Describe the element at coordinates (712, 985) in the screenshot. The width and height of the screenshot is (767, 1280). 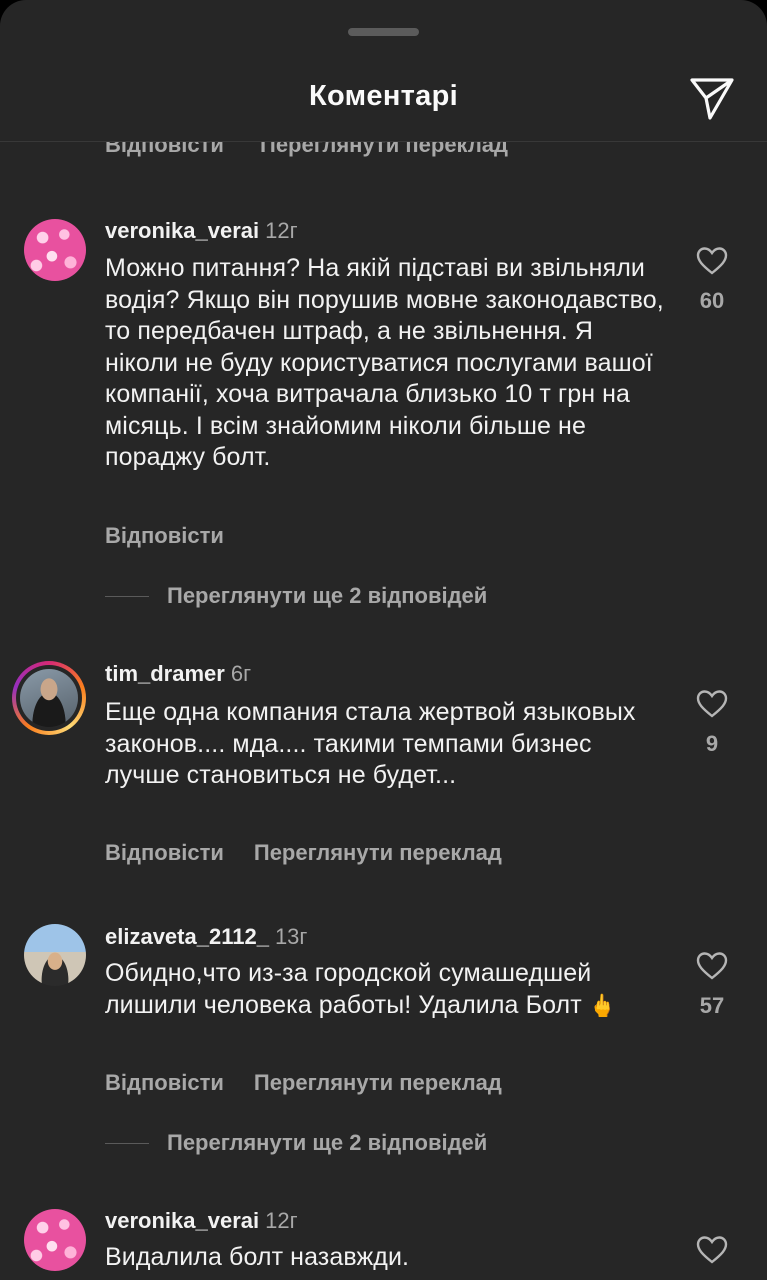
I see `like-button: 57` at that location.